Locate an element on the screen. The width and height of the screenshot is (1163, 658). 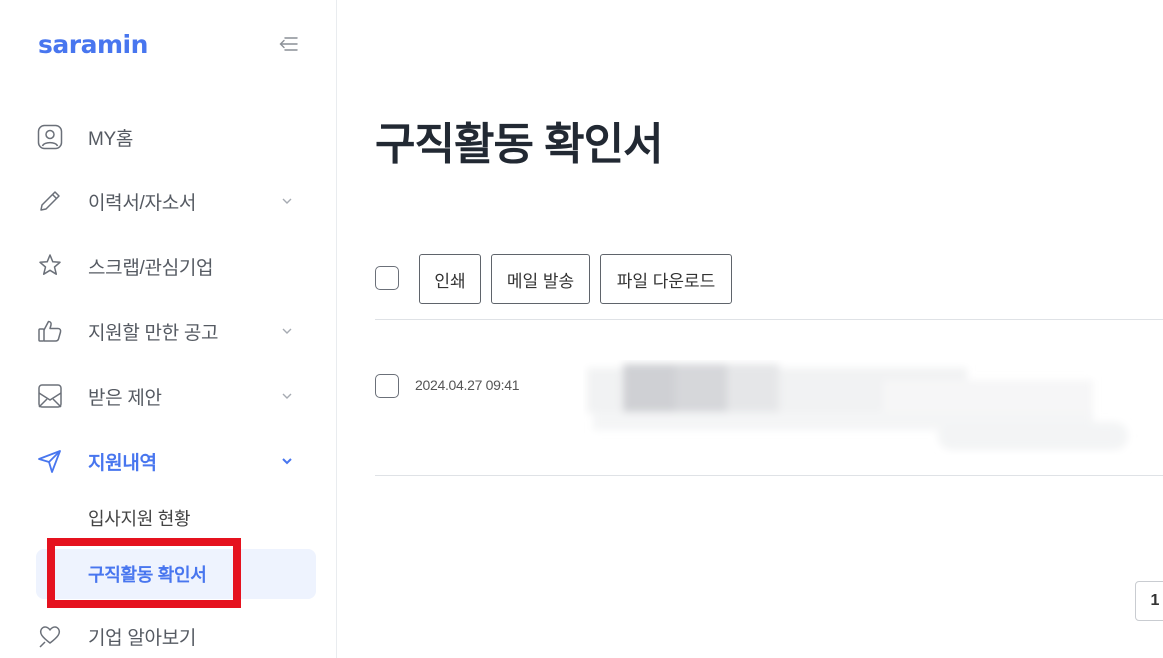
row-checkbox is located at coordinates (387, 386).